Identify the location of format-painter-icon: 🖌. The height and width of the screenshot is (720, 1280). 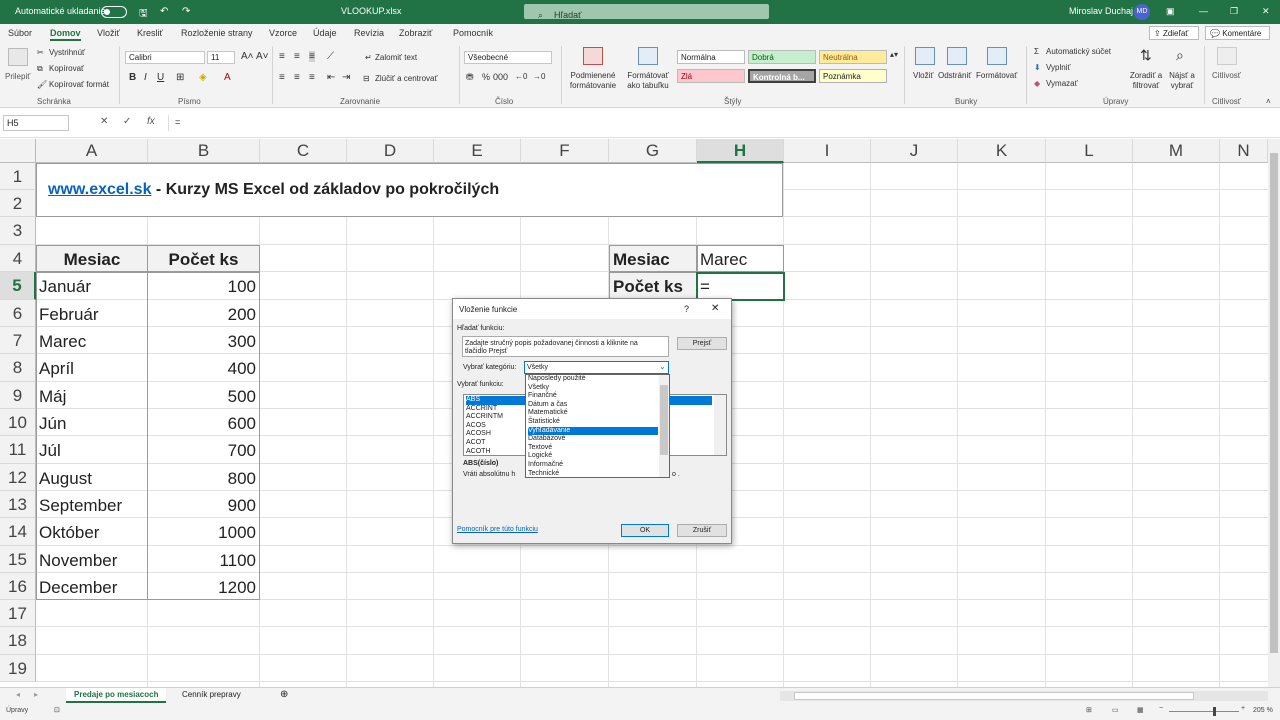
(42, 84).